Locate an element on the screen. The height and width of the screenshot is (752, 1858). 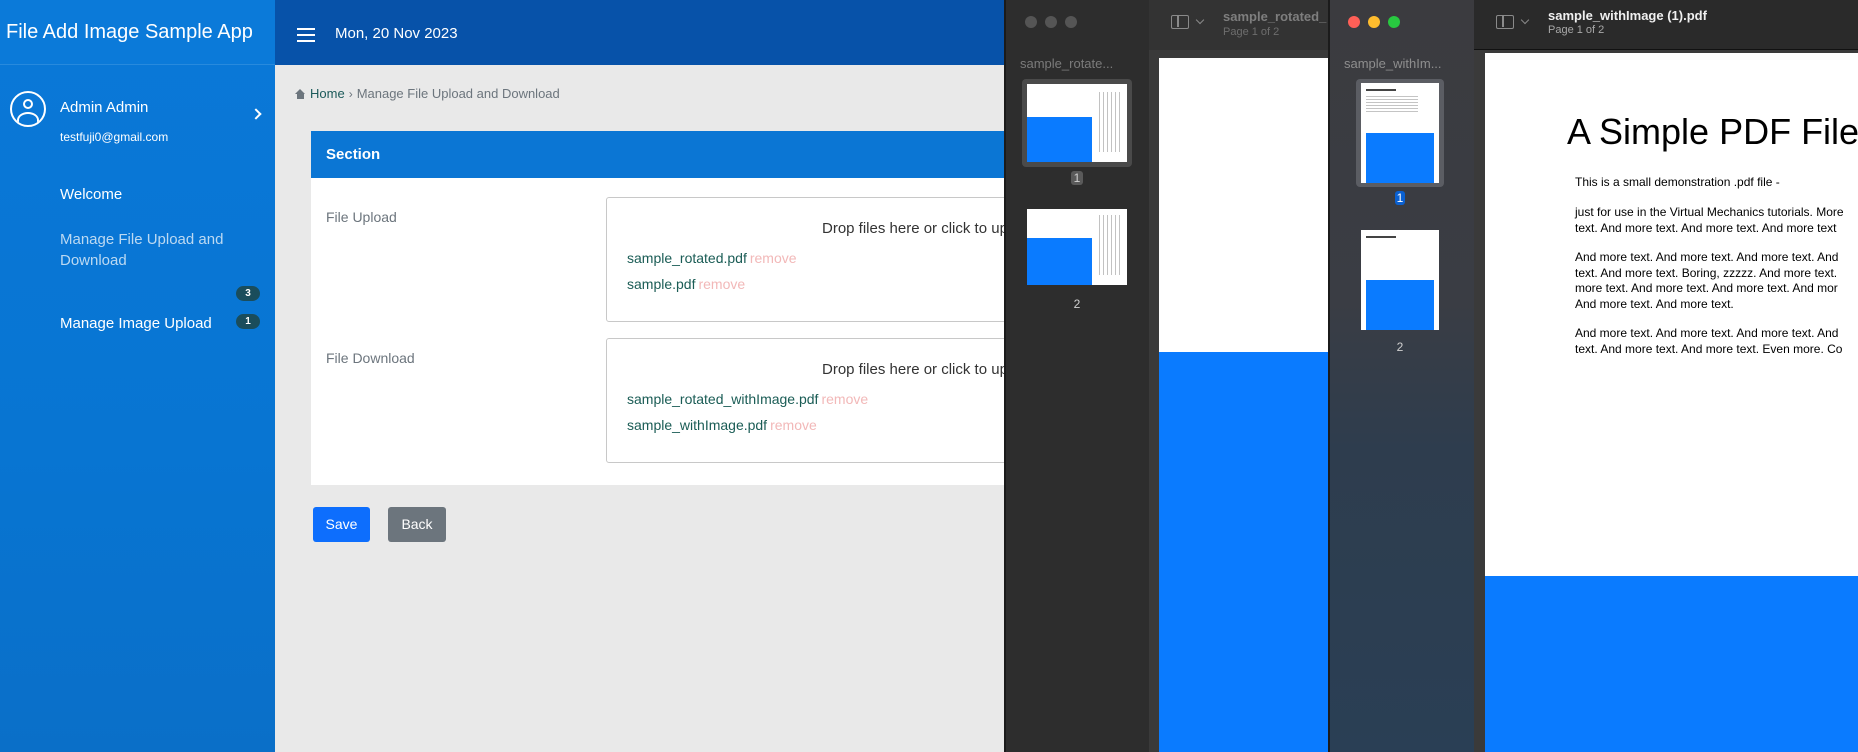
section-title: Section is located at coordinates (658, 154).